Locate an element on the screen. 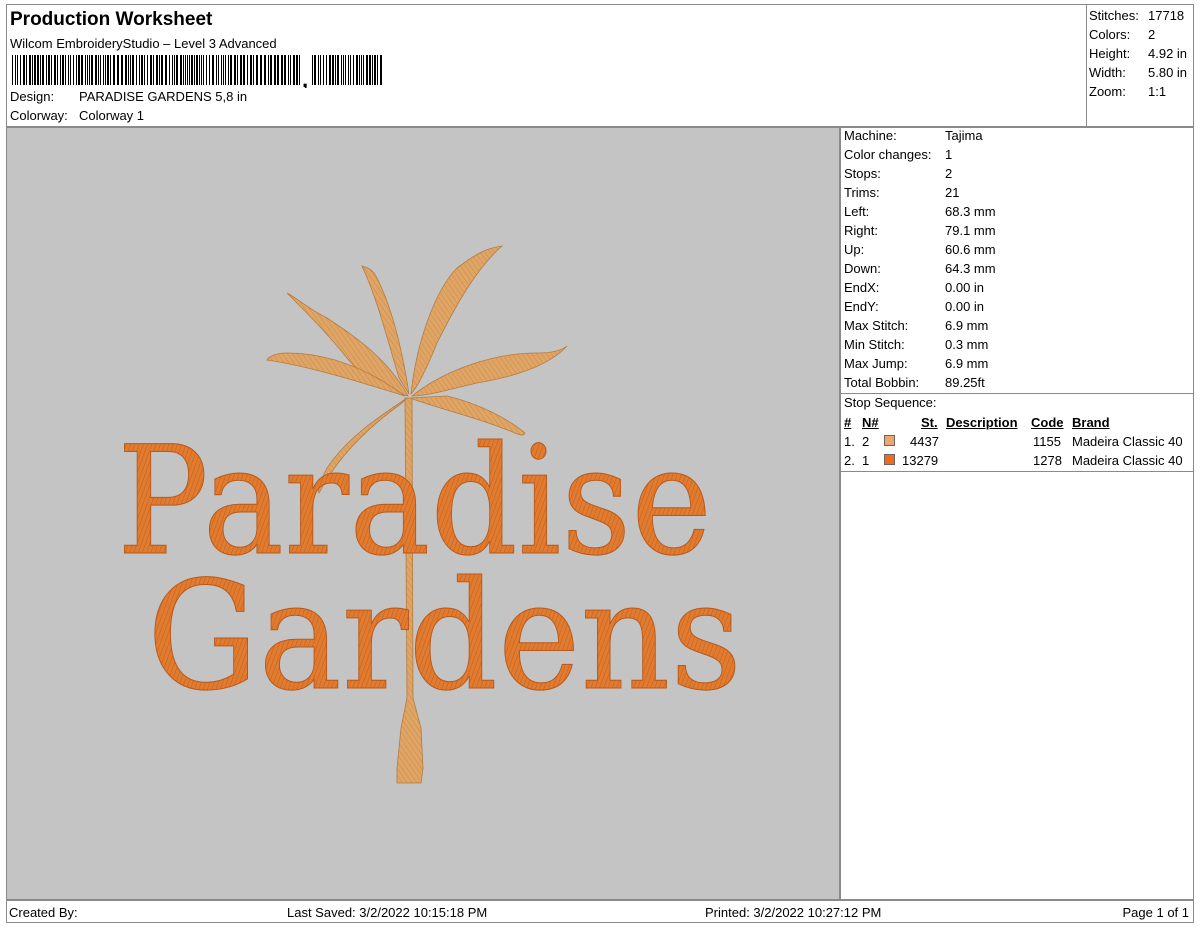 This screenshot has width=1200, height=927. info-value: 64.3 mm is located at coordinates (970, 268).